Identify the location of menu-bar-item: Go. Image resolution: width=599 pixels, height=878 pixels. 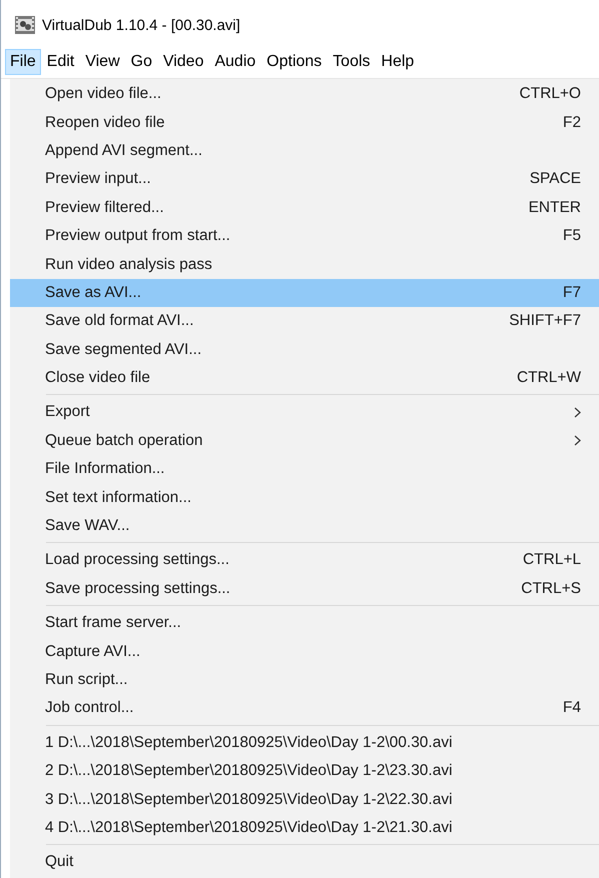
(142, 62).